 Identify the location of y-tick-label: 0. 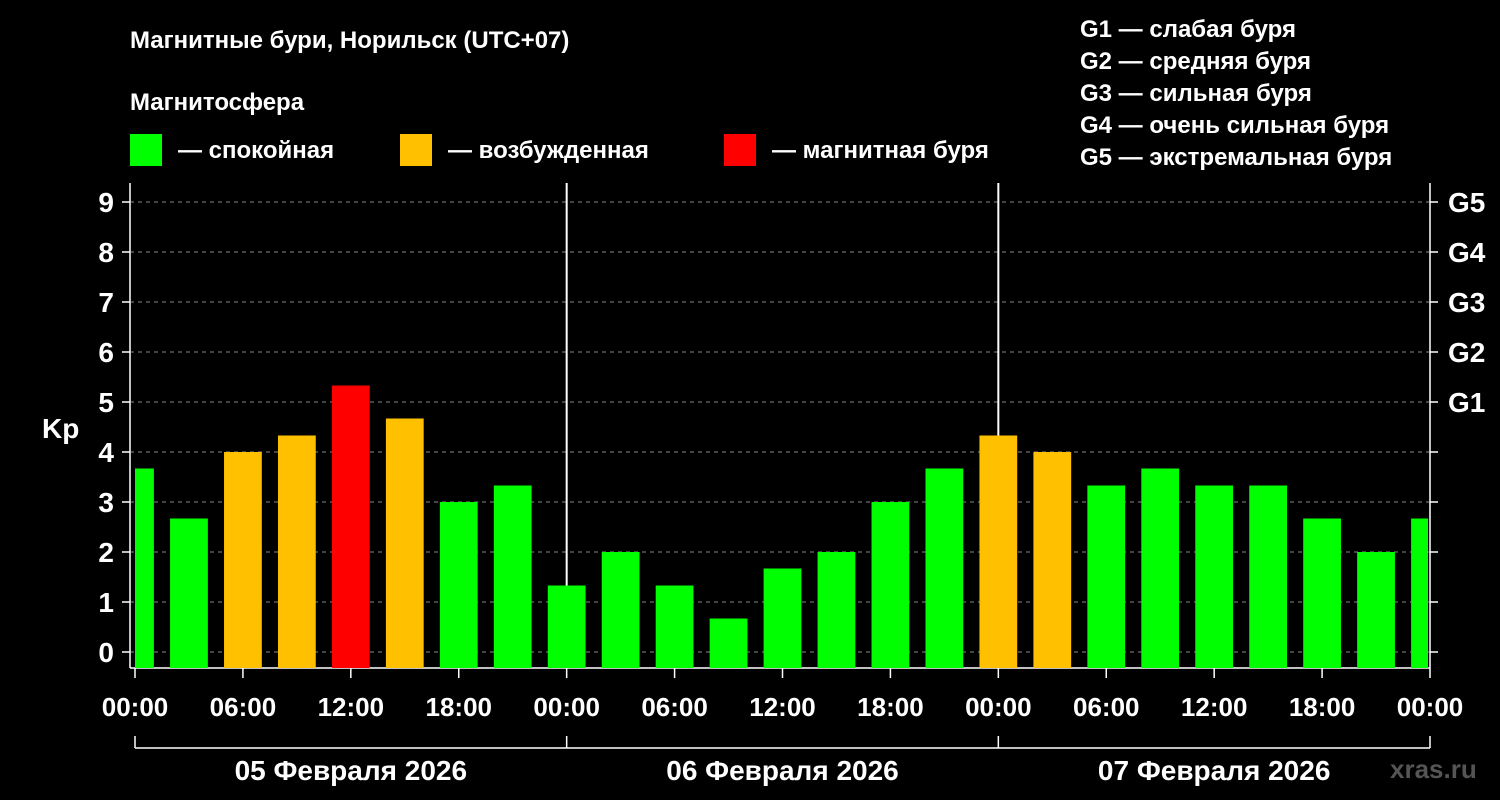
(106, 652).